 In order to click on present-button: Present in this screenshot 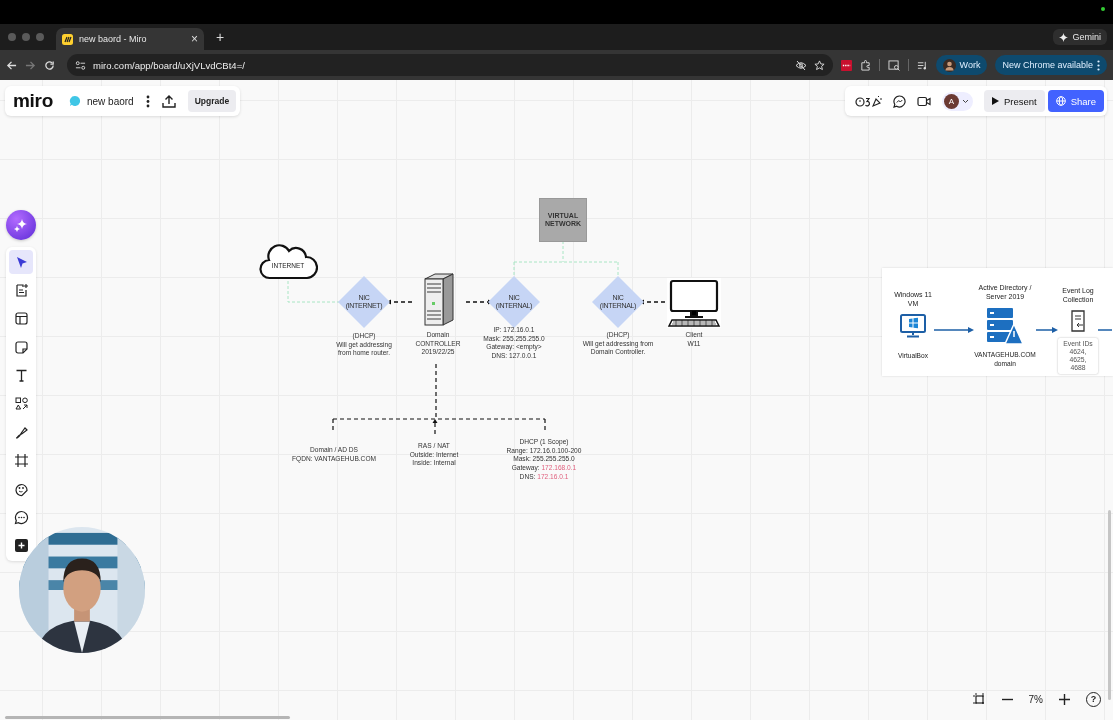, I will do `click(1014, 101)`.